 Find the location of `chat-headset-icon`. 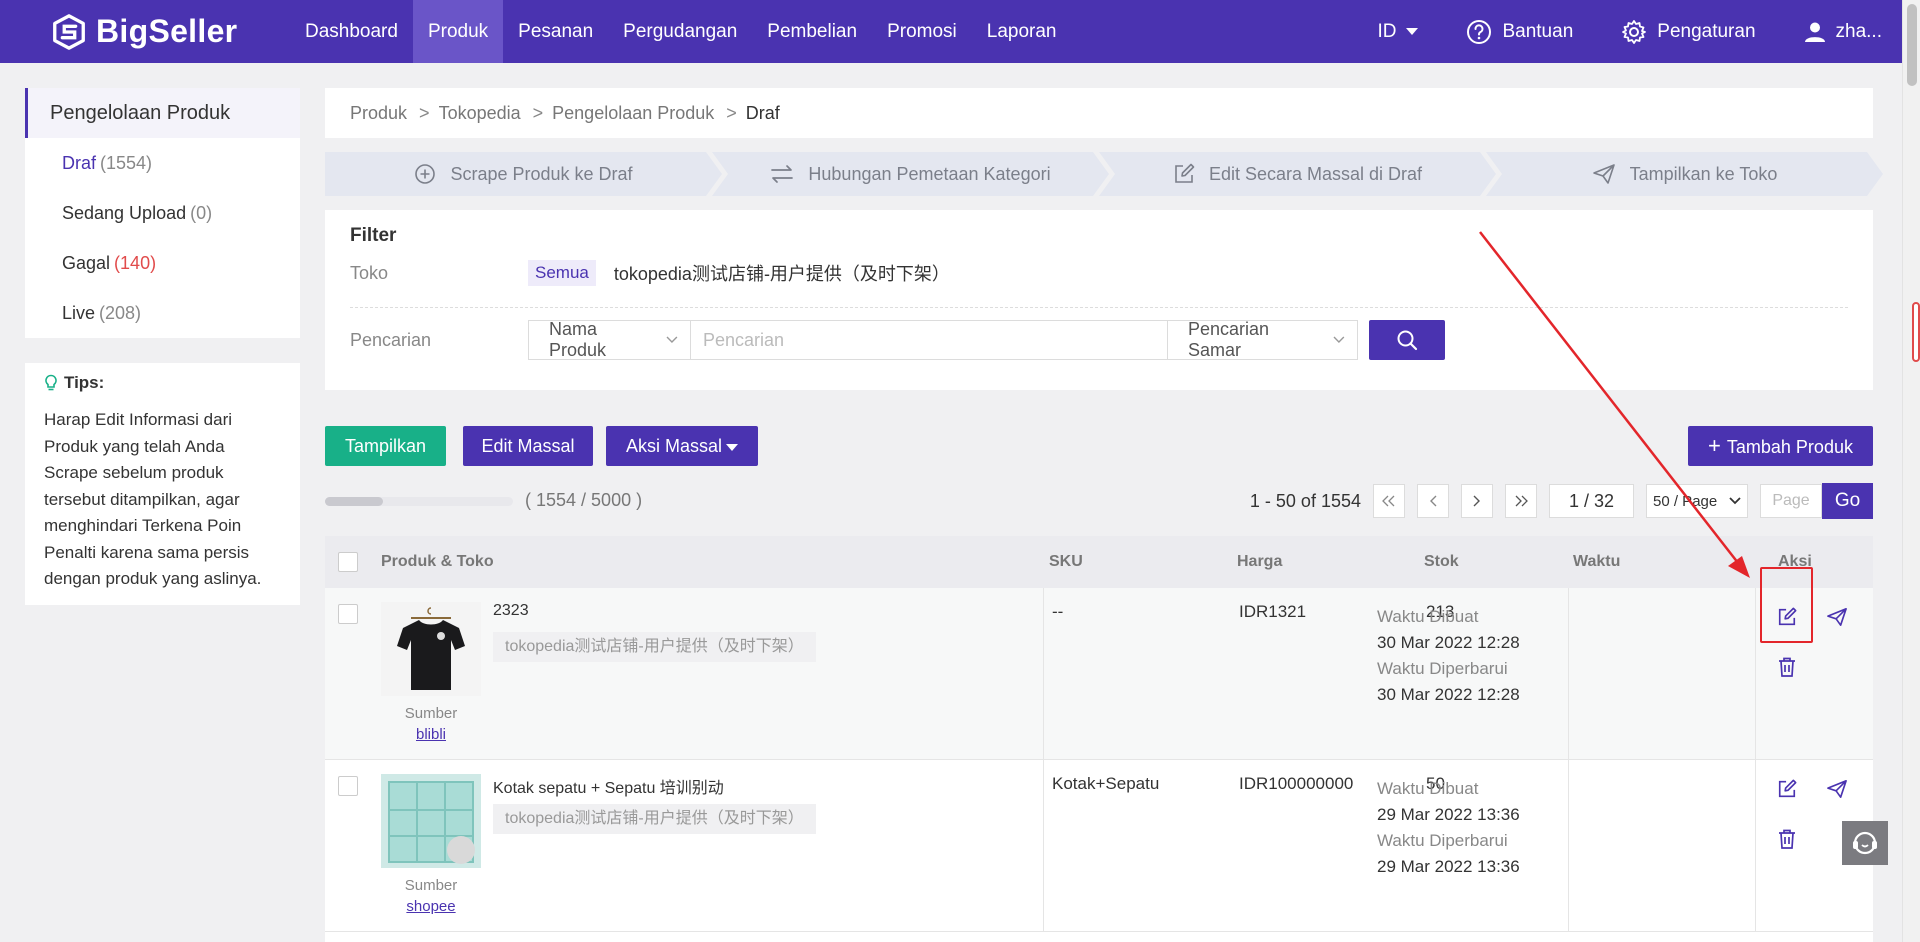

chat-headset-icon is located at coordinates (1865, 843).